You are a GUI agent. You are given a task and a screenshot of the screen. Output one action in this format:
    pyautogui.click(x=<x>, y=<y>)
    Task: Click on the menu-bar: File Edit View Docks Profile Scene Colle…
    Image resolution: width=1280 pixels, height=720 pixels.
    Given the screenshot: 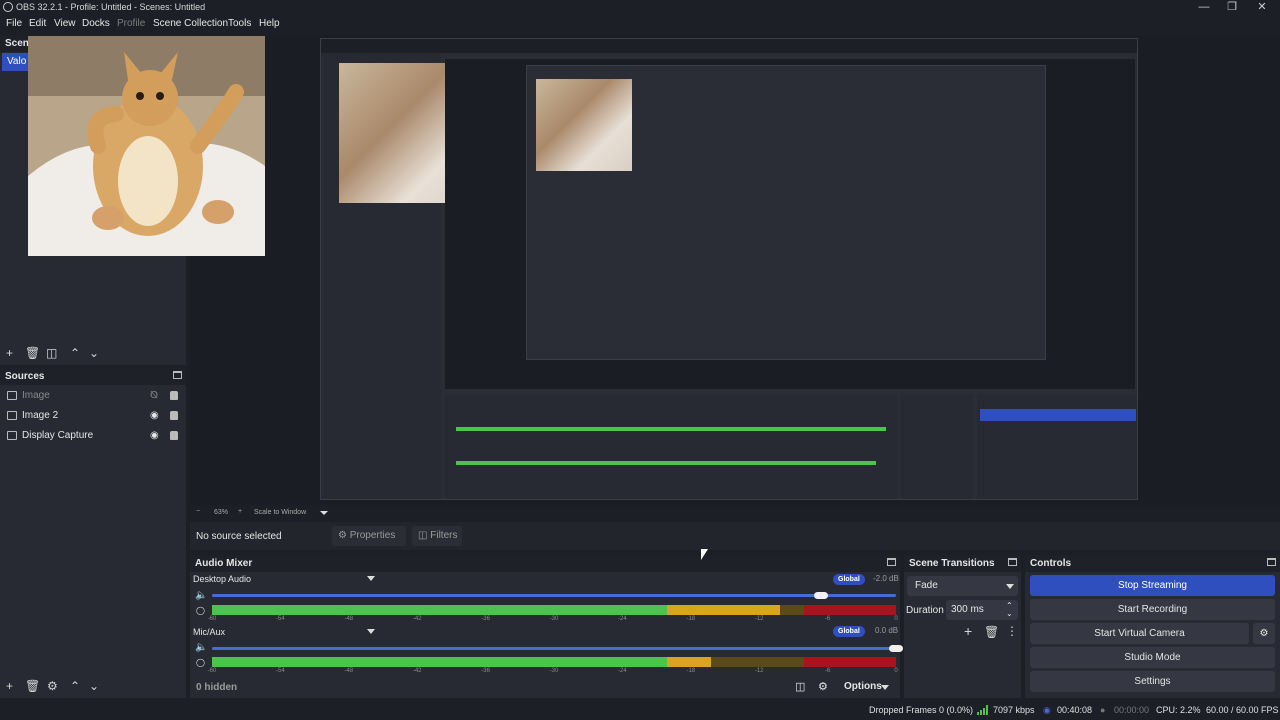 What is the action you would take?
    pyautogui.click(x=640, y=24)
    